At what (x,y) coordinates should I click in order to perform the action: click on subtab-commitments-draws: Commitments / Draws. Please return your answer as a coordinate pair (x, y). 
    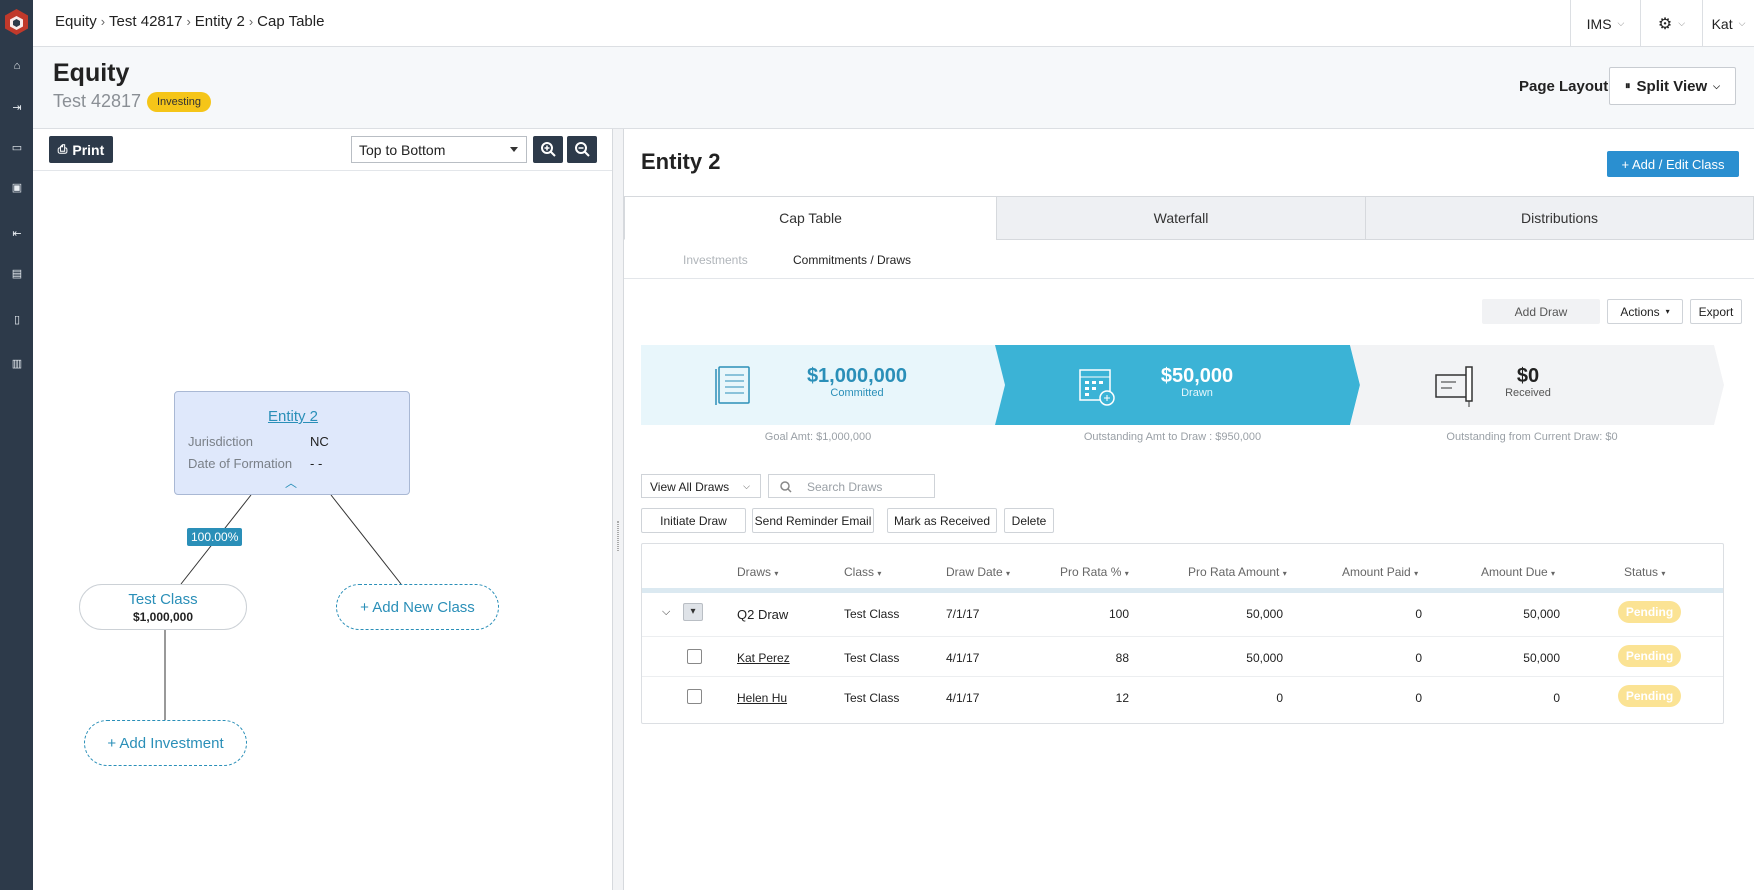
    Looking at the image, I should click on (852, 260).